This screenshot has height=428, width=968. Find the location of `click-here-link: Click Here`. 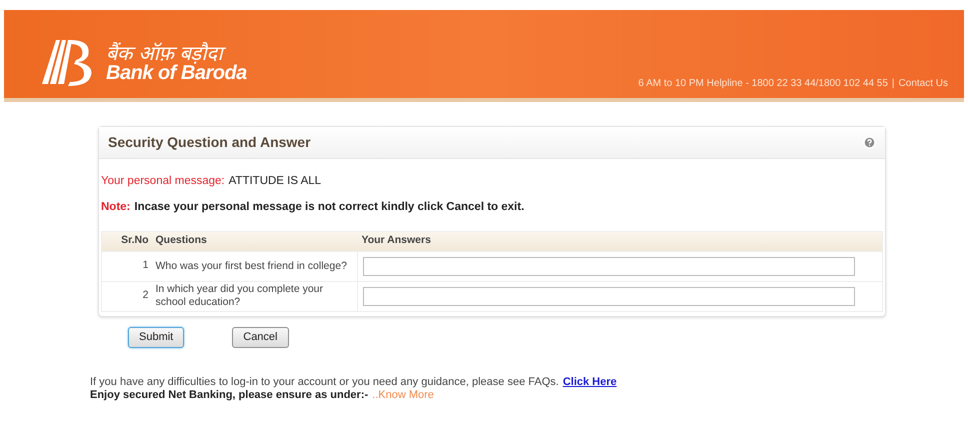

click-here-link: Click Here is located at coordinates (589, 382).